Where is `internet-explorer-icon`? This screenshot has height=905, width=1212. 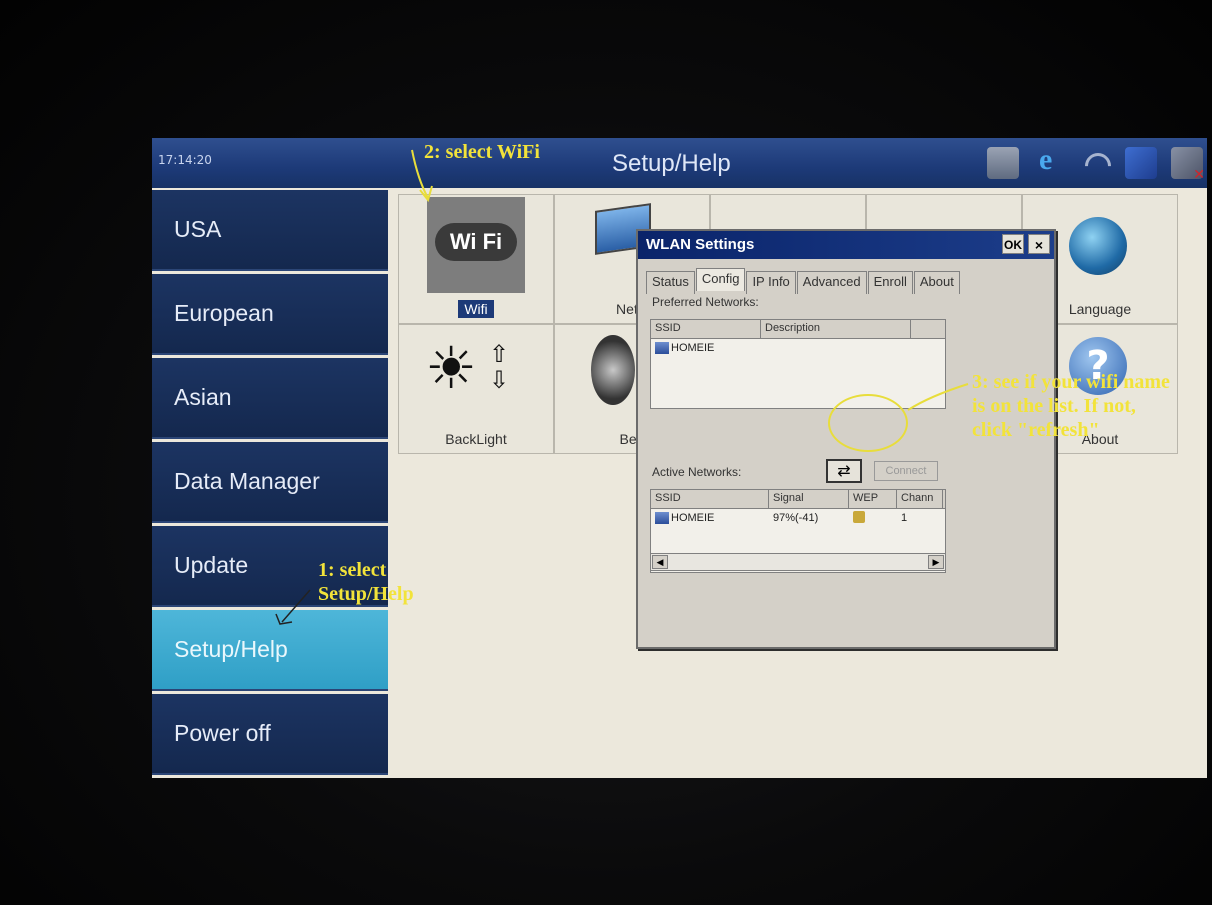 internet-explorer-icon is located at coordinates (1049, 161).